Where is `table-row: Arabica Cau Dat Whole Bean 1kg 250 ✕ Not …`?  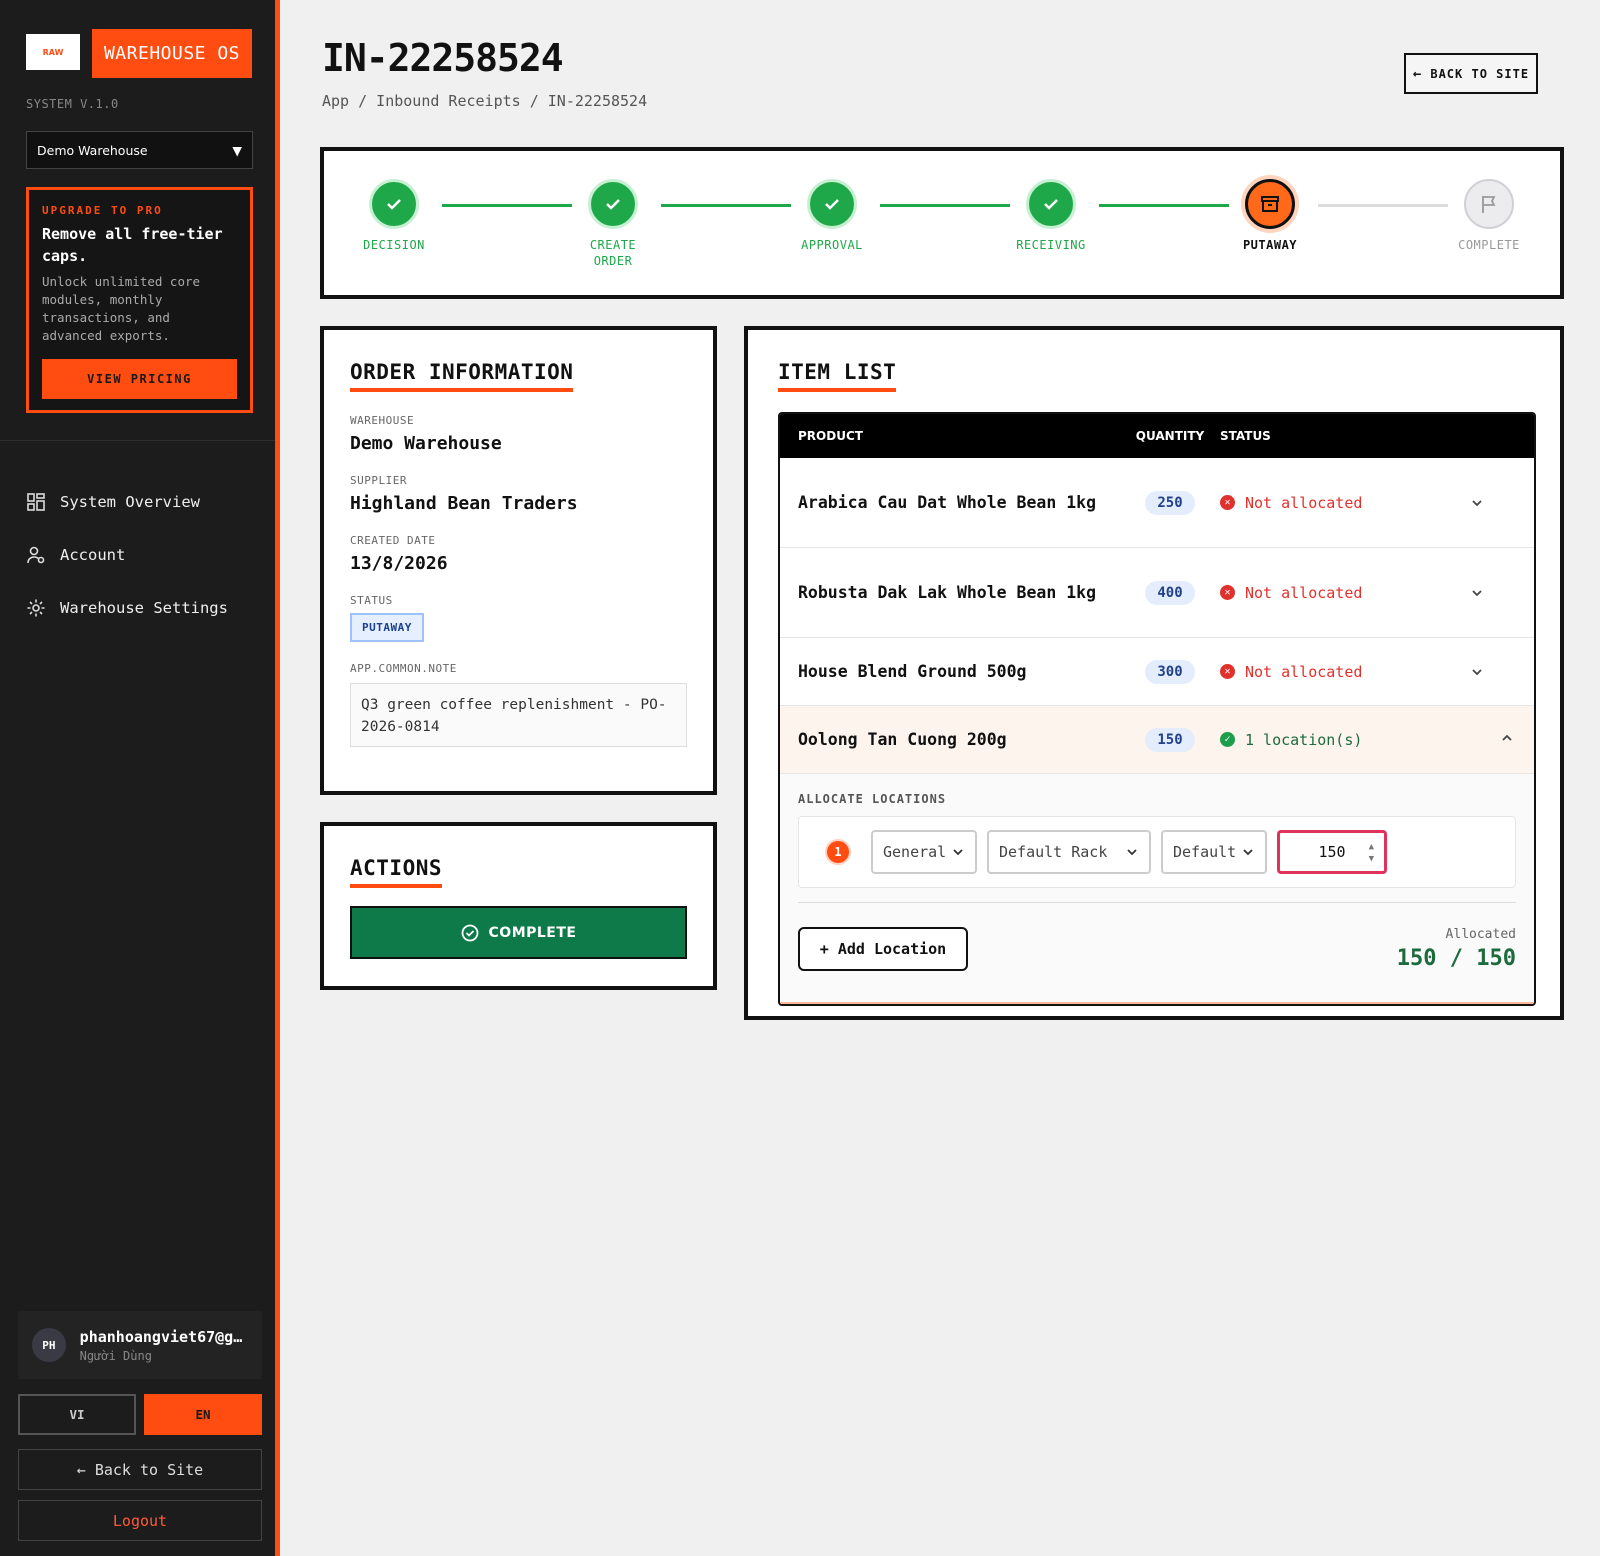 table-row: Arabica Cau Dat Whole Bean 1kg 250 ✕ Not … is located at coordinates (1157, 503).